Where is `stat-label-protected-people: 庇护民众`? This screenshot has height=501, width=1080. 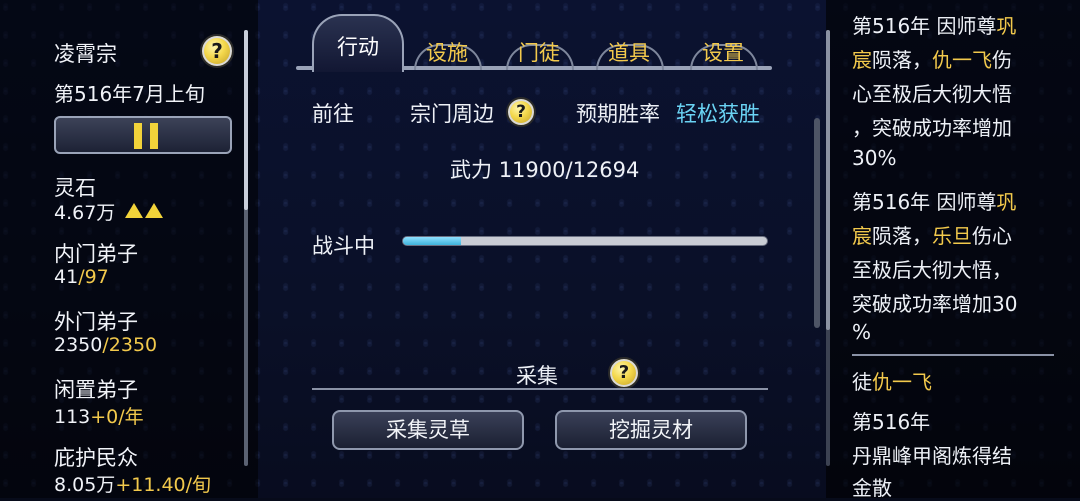 stat-label-protected-people: 庇护民众 is located at coordinates (96, 458).